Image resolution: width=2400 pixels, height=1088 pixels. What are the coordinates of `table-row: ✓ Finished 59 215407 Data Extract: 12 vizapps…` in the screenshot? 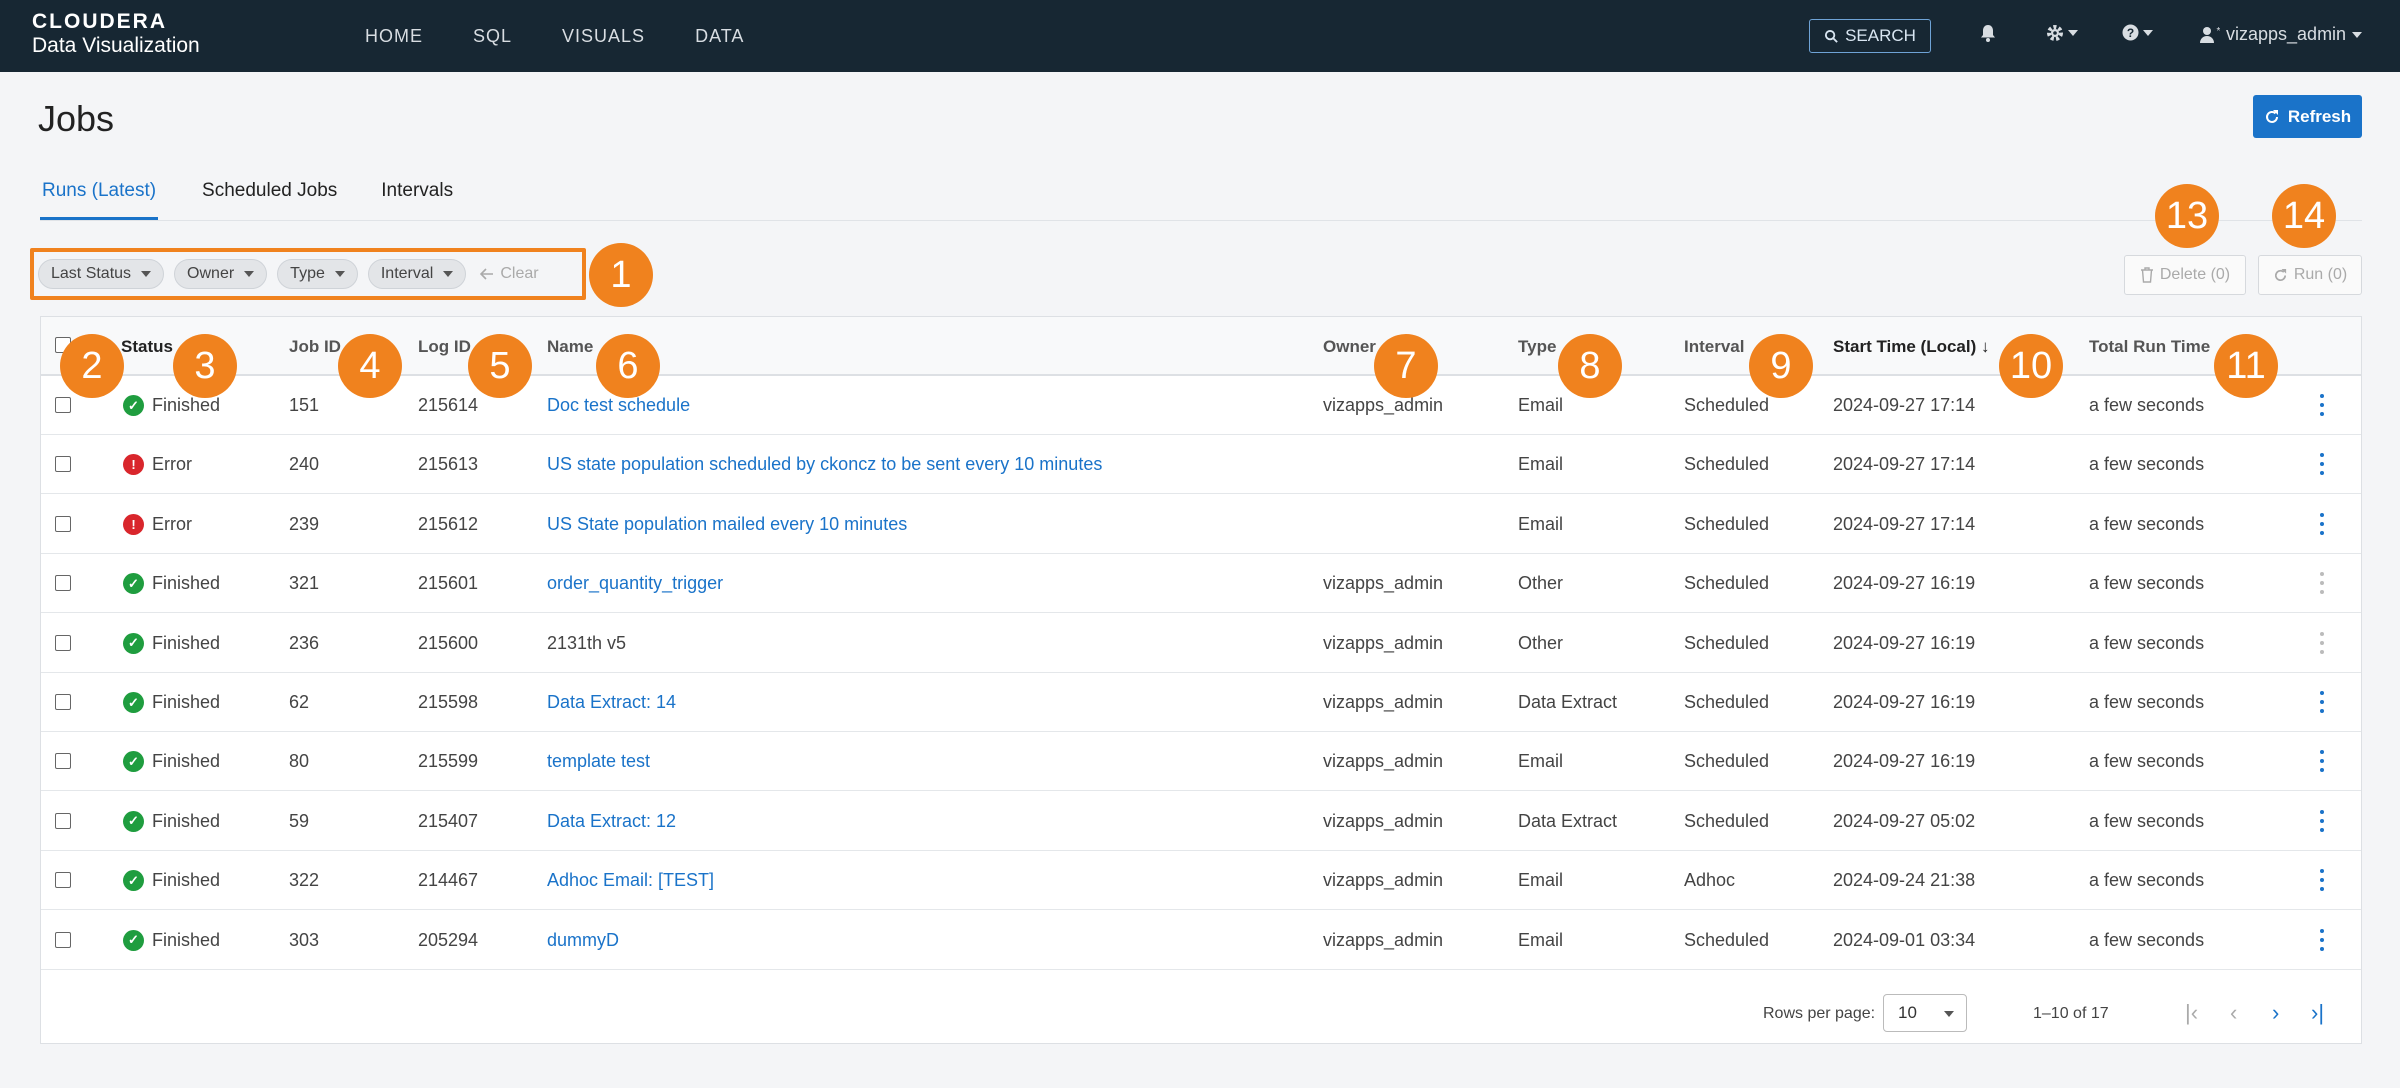 It's located at (1201, 821).